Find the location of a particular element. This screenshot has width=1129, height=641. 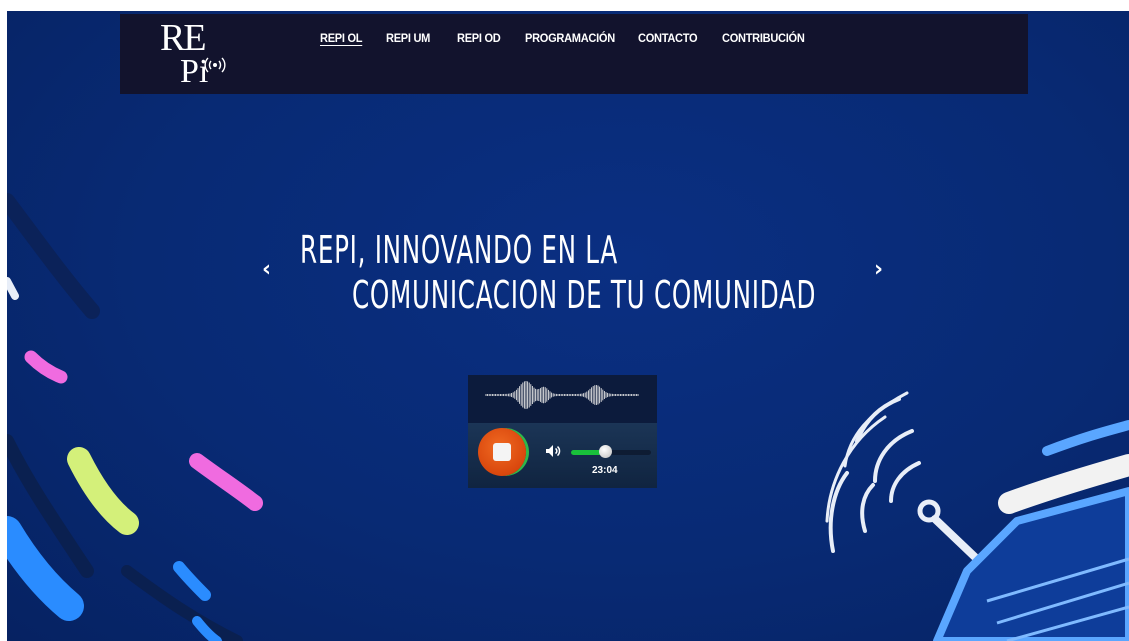

lime-brush-stroke is located at coordinates (103, 491).